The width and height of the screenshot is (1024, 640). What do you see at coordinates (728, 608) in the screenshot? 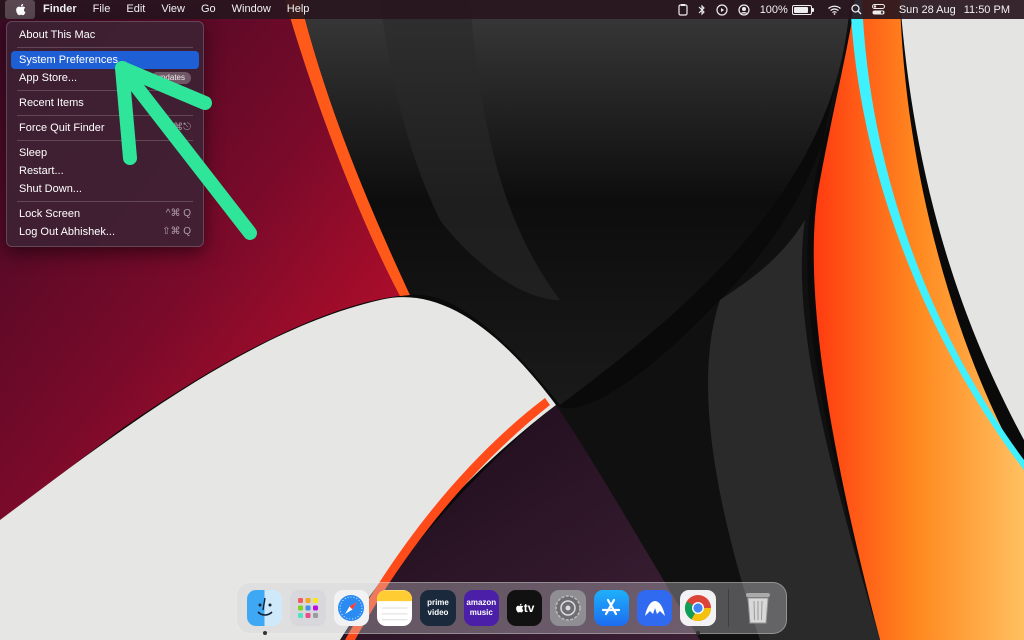
I see `dock-separator` at bounding box center [728, 608].